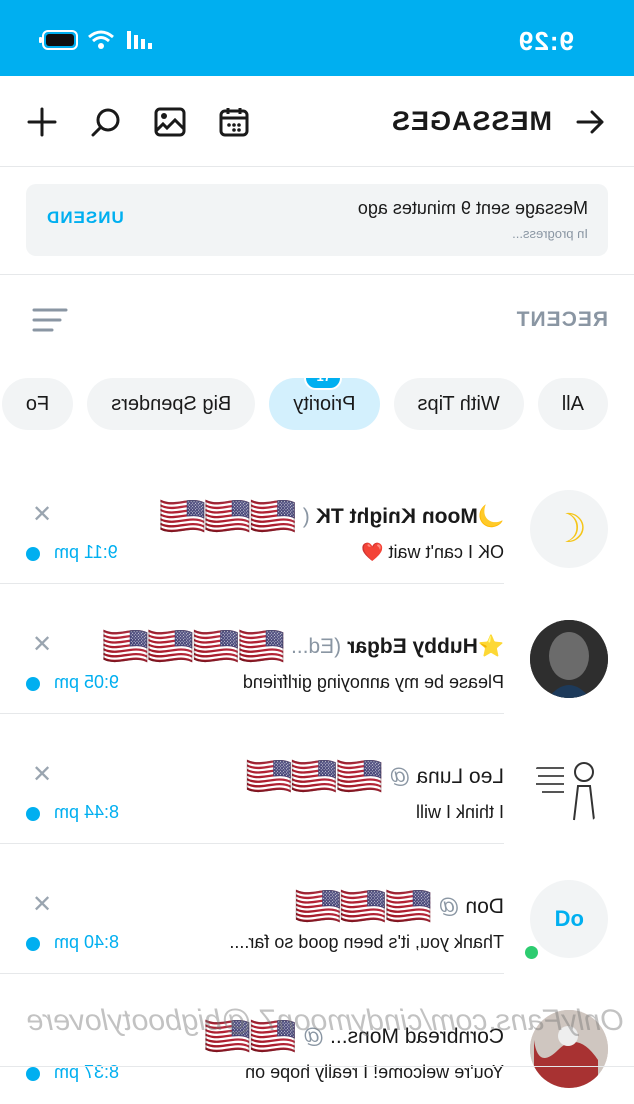 This screenshot has width=634, height=1104. I want to click on chip-label: Big Spenders, so click(171, 403).